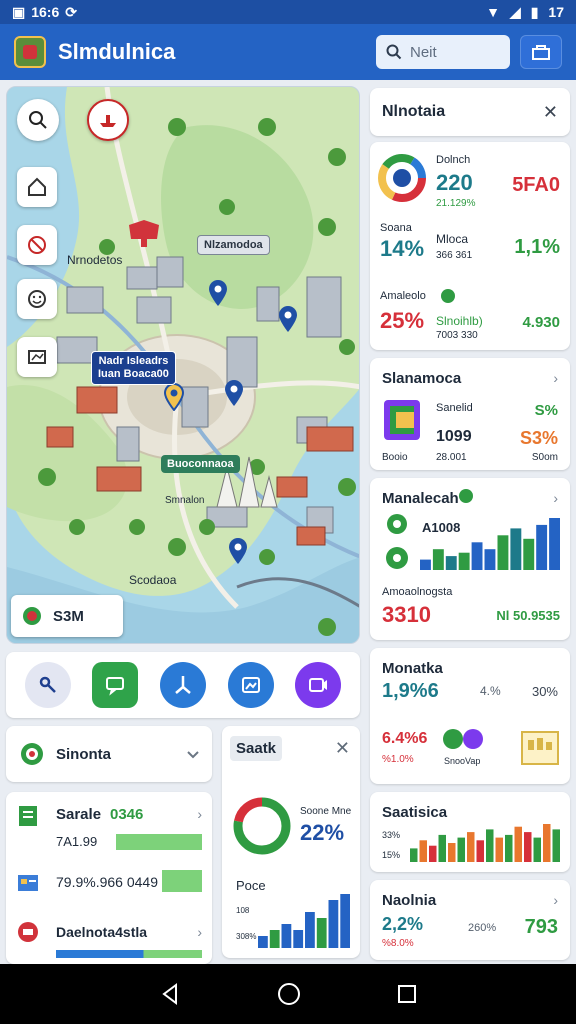 The width and height of the screenshot is (576, 1024). Describe the element at coordinates (462, 761) in the screenshot. I see `monatka-row2-mid: SnooVap` at that location.